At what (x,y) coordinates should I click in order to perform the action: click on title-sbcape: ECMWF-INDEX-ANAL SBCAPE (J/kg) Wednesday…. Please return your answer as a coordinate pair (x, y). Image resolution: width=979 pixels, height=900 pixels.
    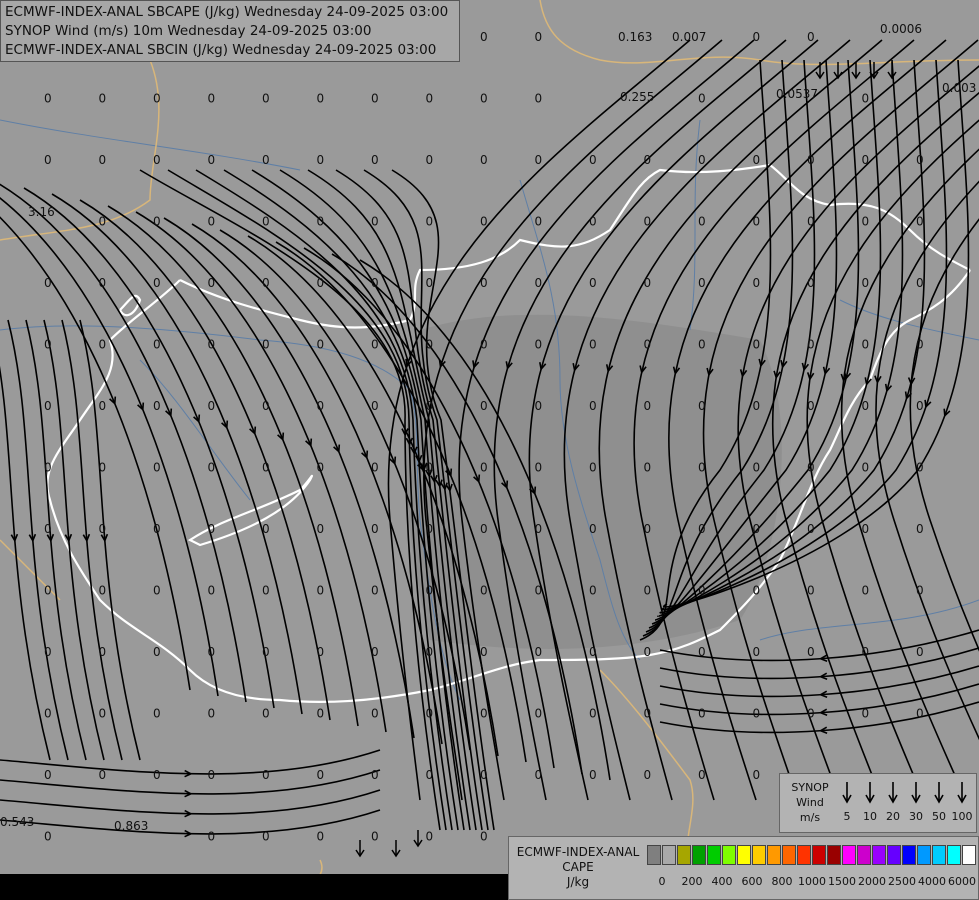
    Looking at the image, I should click on (227, 12).